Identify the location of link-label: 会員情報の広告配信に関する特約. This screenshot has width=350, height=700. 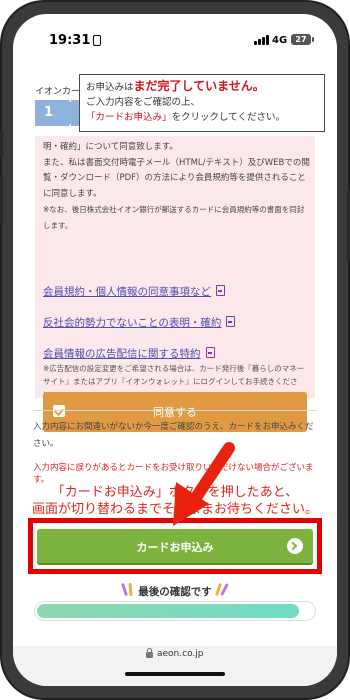
(122, 354).